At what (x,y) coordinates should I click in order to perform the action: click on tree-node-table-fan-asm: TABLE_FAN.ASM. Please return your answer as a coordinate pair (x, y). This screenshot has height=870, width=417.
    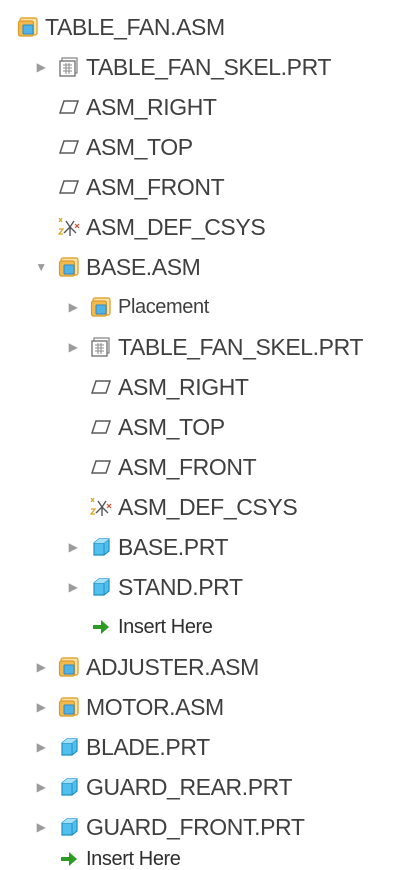
    Looking at the image, I should click on (121, 27).